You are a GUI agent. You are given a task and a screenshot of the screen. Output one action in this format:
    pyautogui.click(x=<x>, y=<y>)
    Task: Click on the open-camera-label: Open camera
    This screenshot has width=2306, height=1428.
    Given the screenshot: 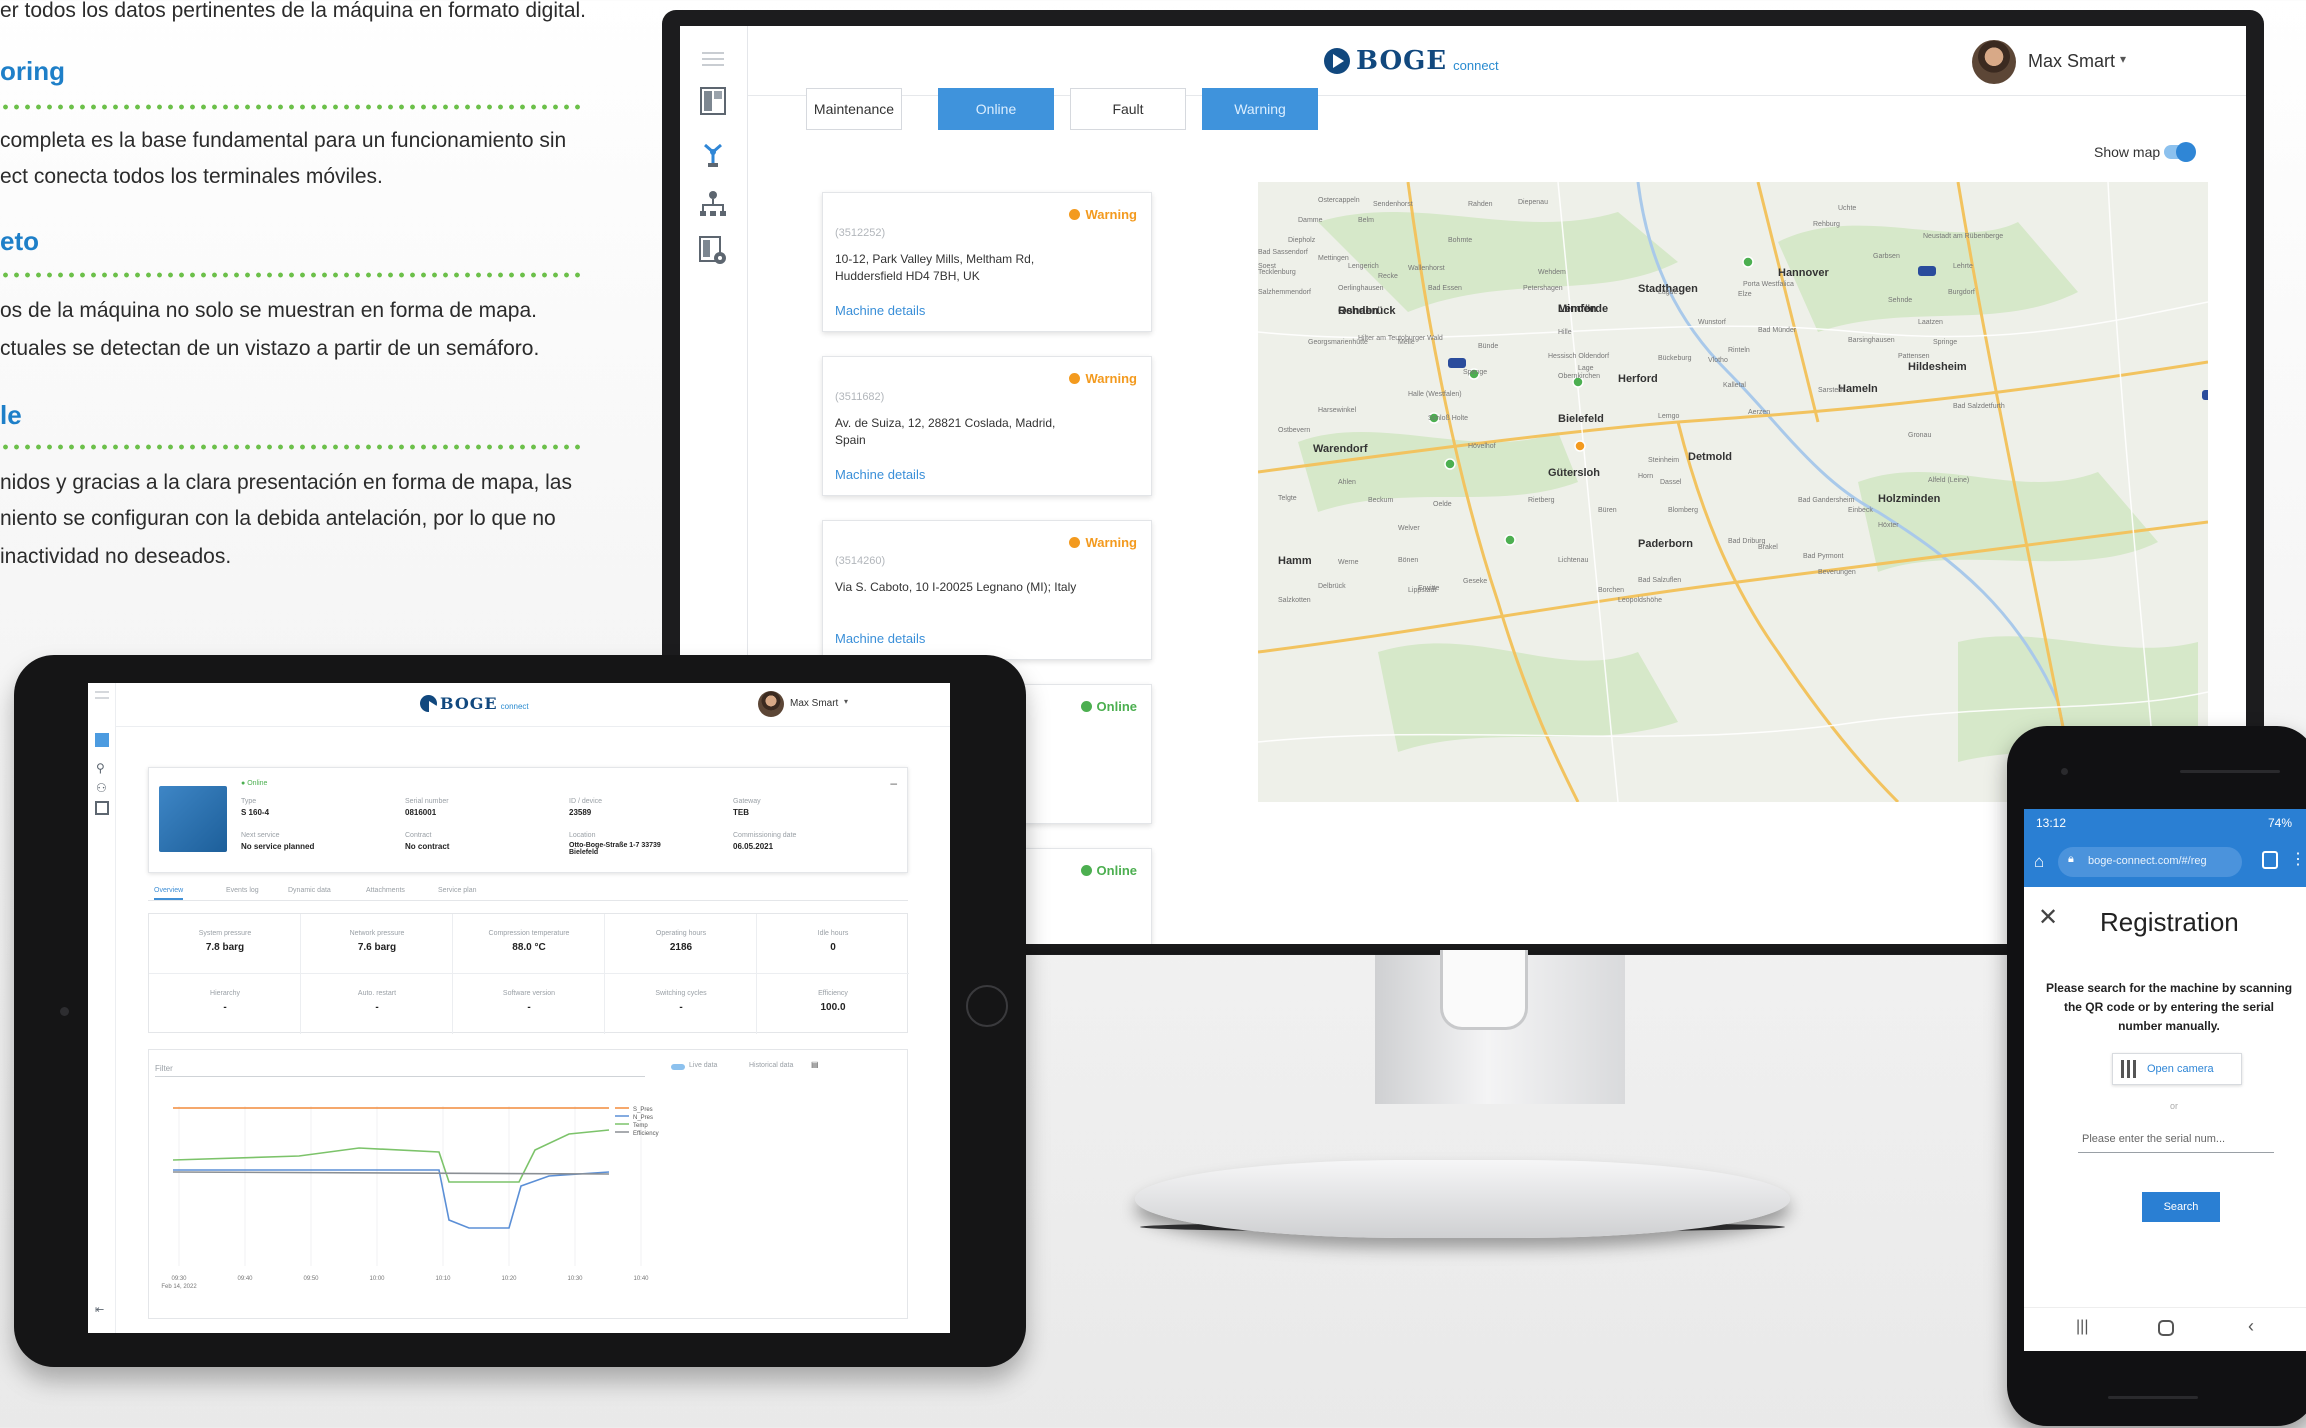 What is the action you would take?
    pyautogui.click(x=2180, y=1069)
    